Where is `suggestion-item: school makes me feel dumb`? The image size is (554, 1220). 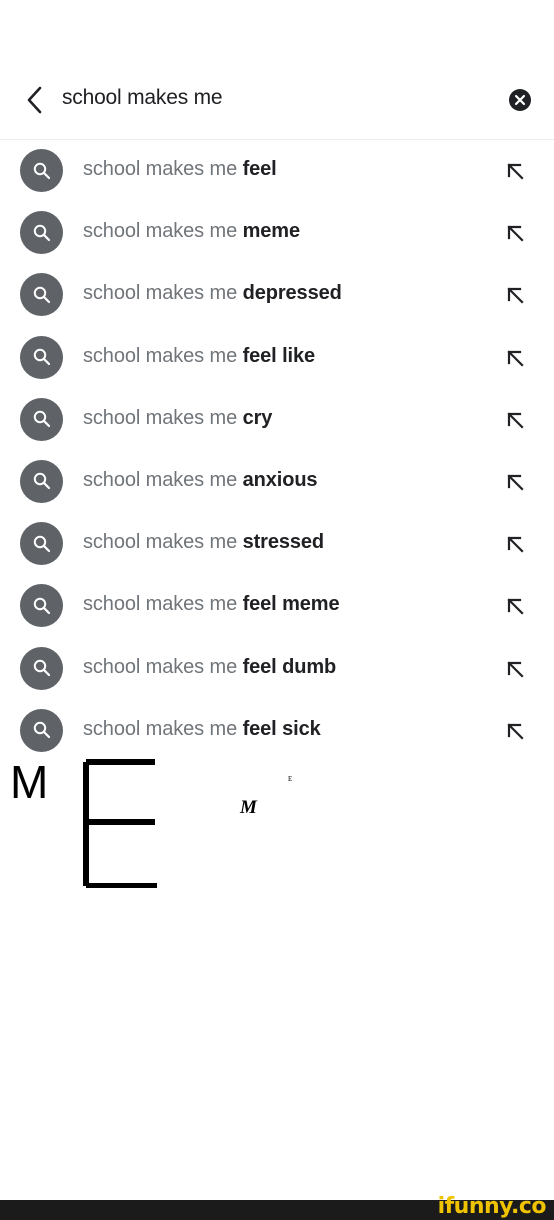 suggestion-item: school makes me feel dumb is located at coordinates (277, 669).